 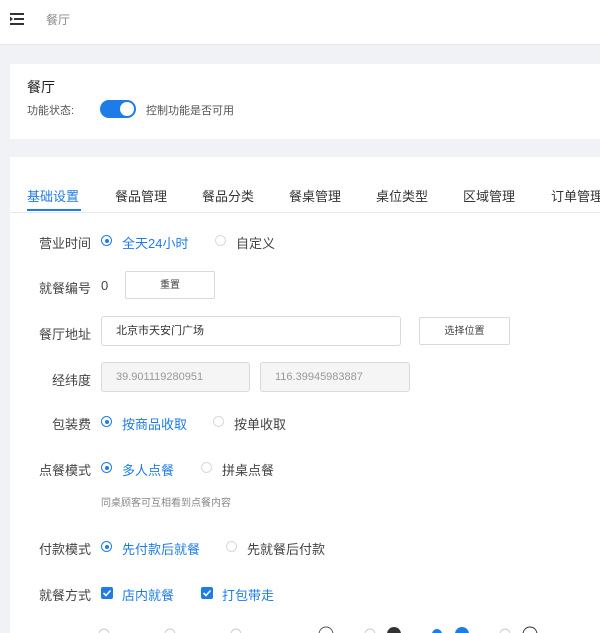 What do you see at coordinates (489, 195) in the screenshot?
I see `tab-area-management: 区域管理` at bounding box center [489, 195].